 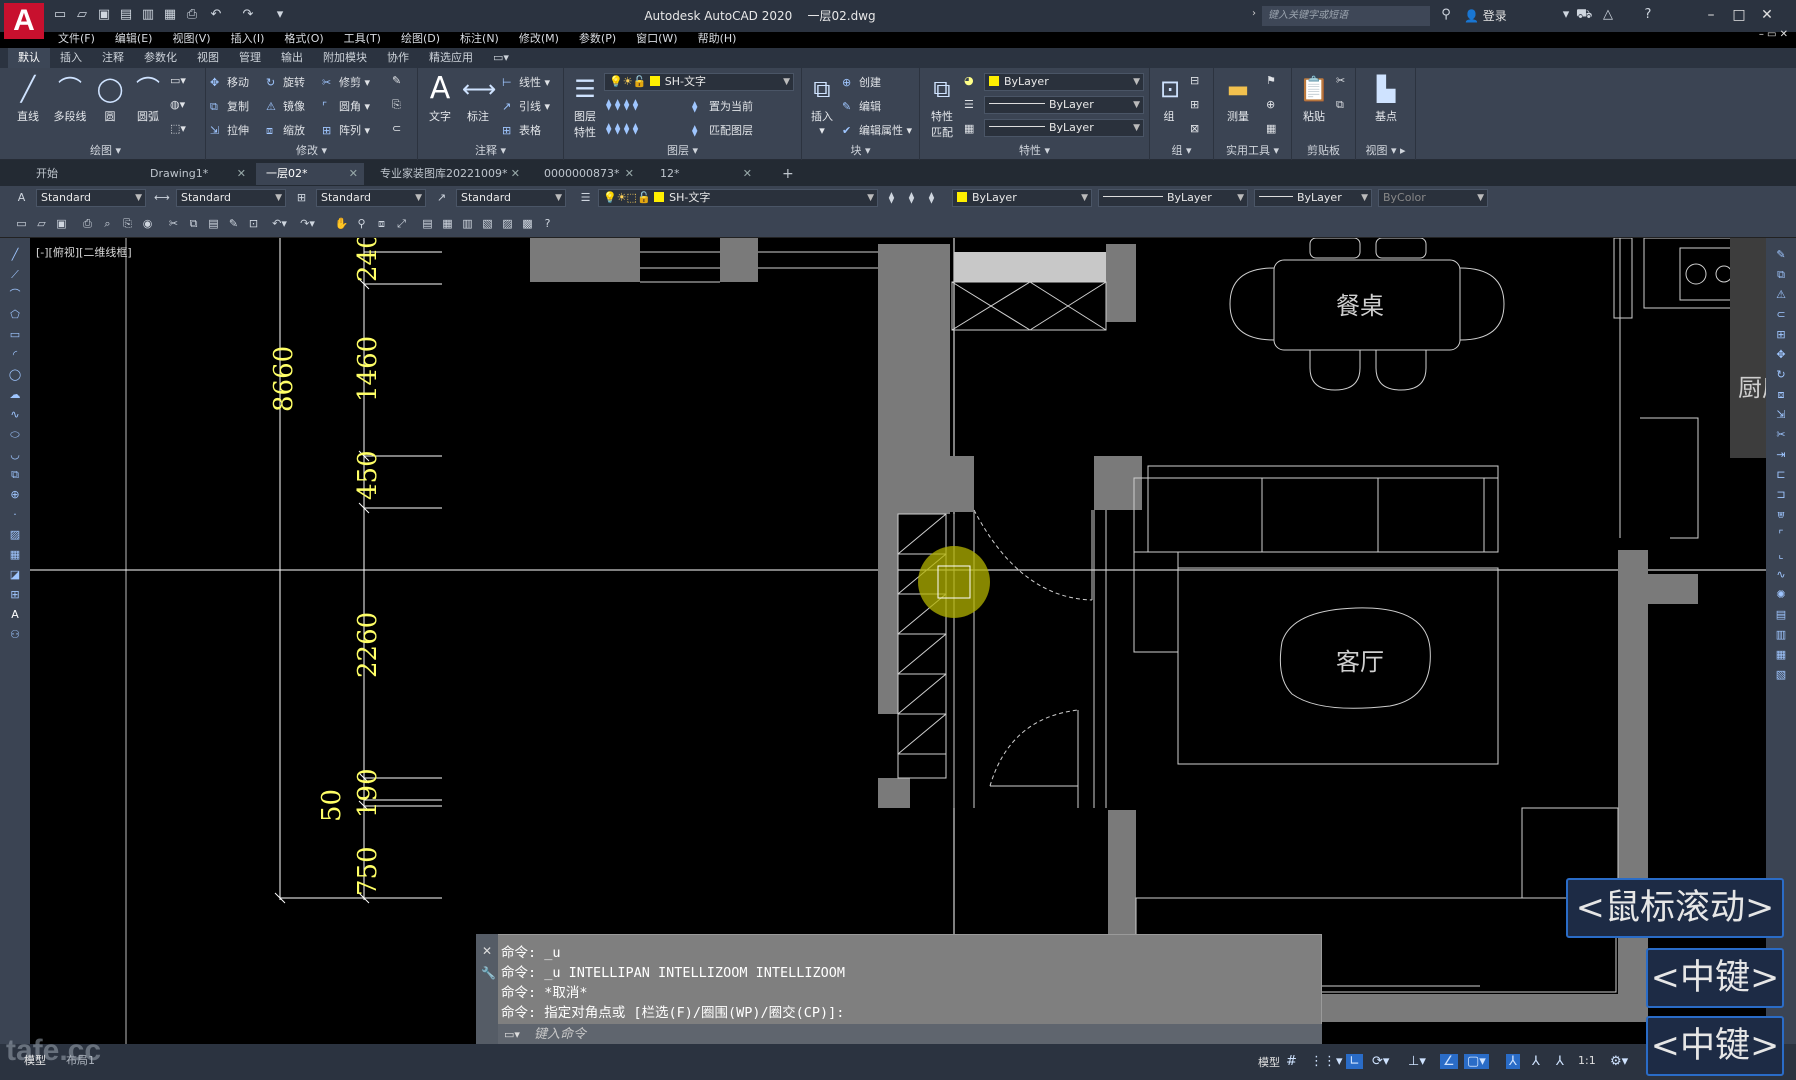 I want to click on tab-insert: 插入, so click(x=71, y=58).